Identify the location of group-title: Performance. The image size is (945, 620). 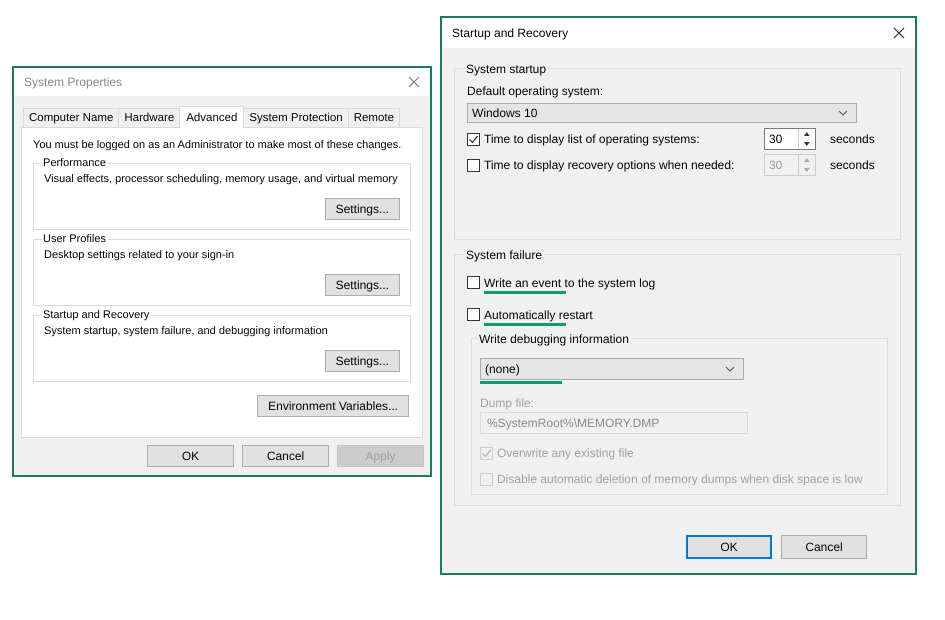
(75, 163).